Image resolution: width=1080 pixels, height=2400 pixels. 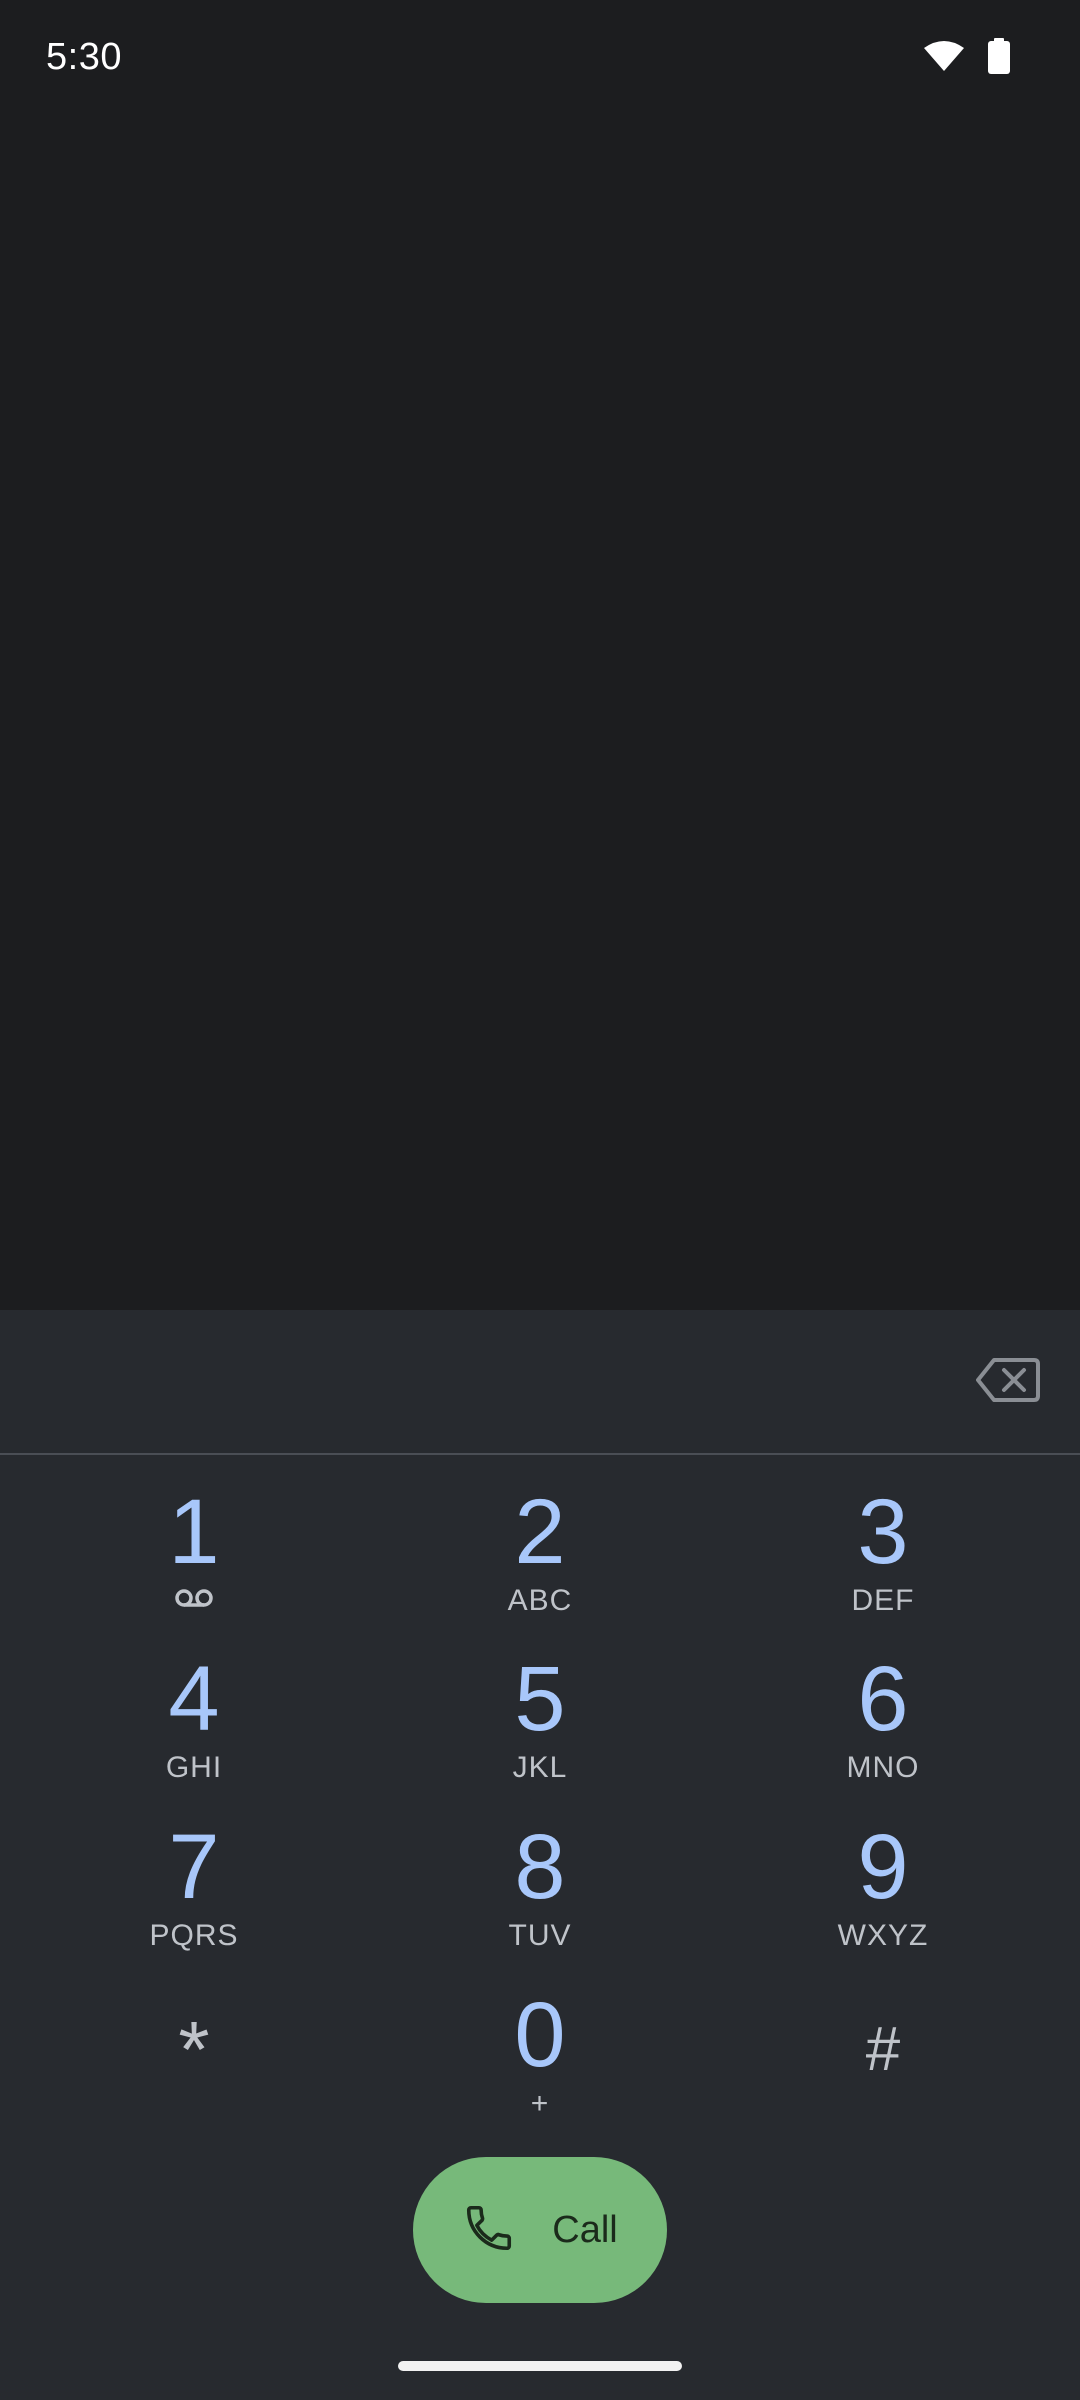 I want to click on key-8: 8 TUV, so click(x=540, y=1869).